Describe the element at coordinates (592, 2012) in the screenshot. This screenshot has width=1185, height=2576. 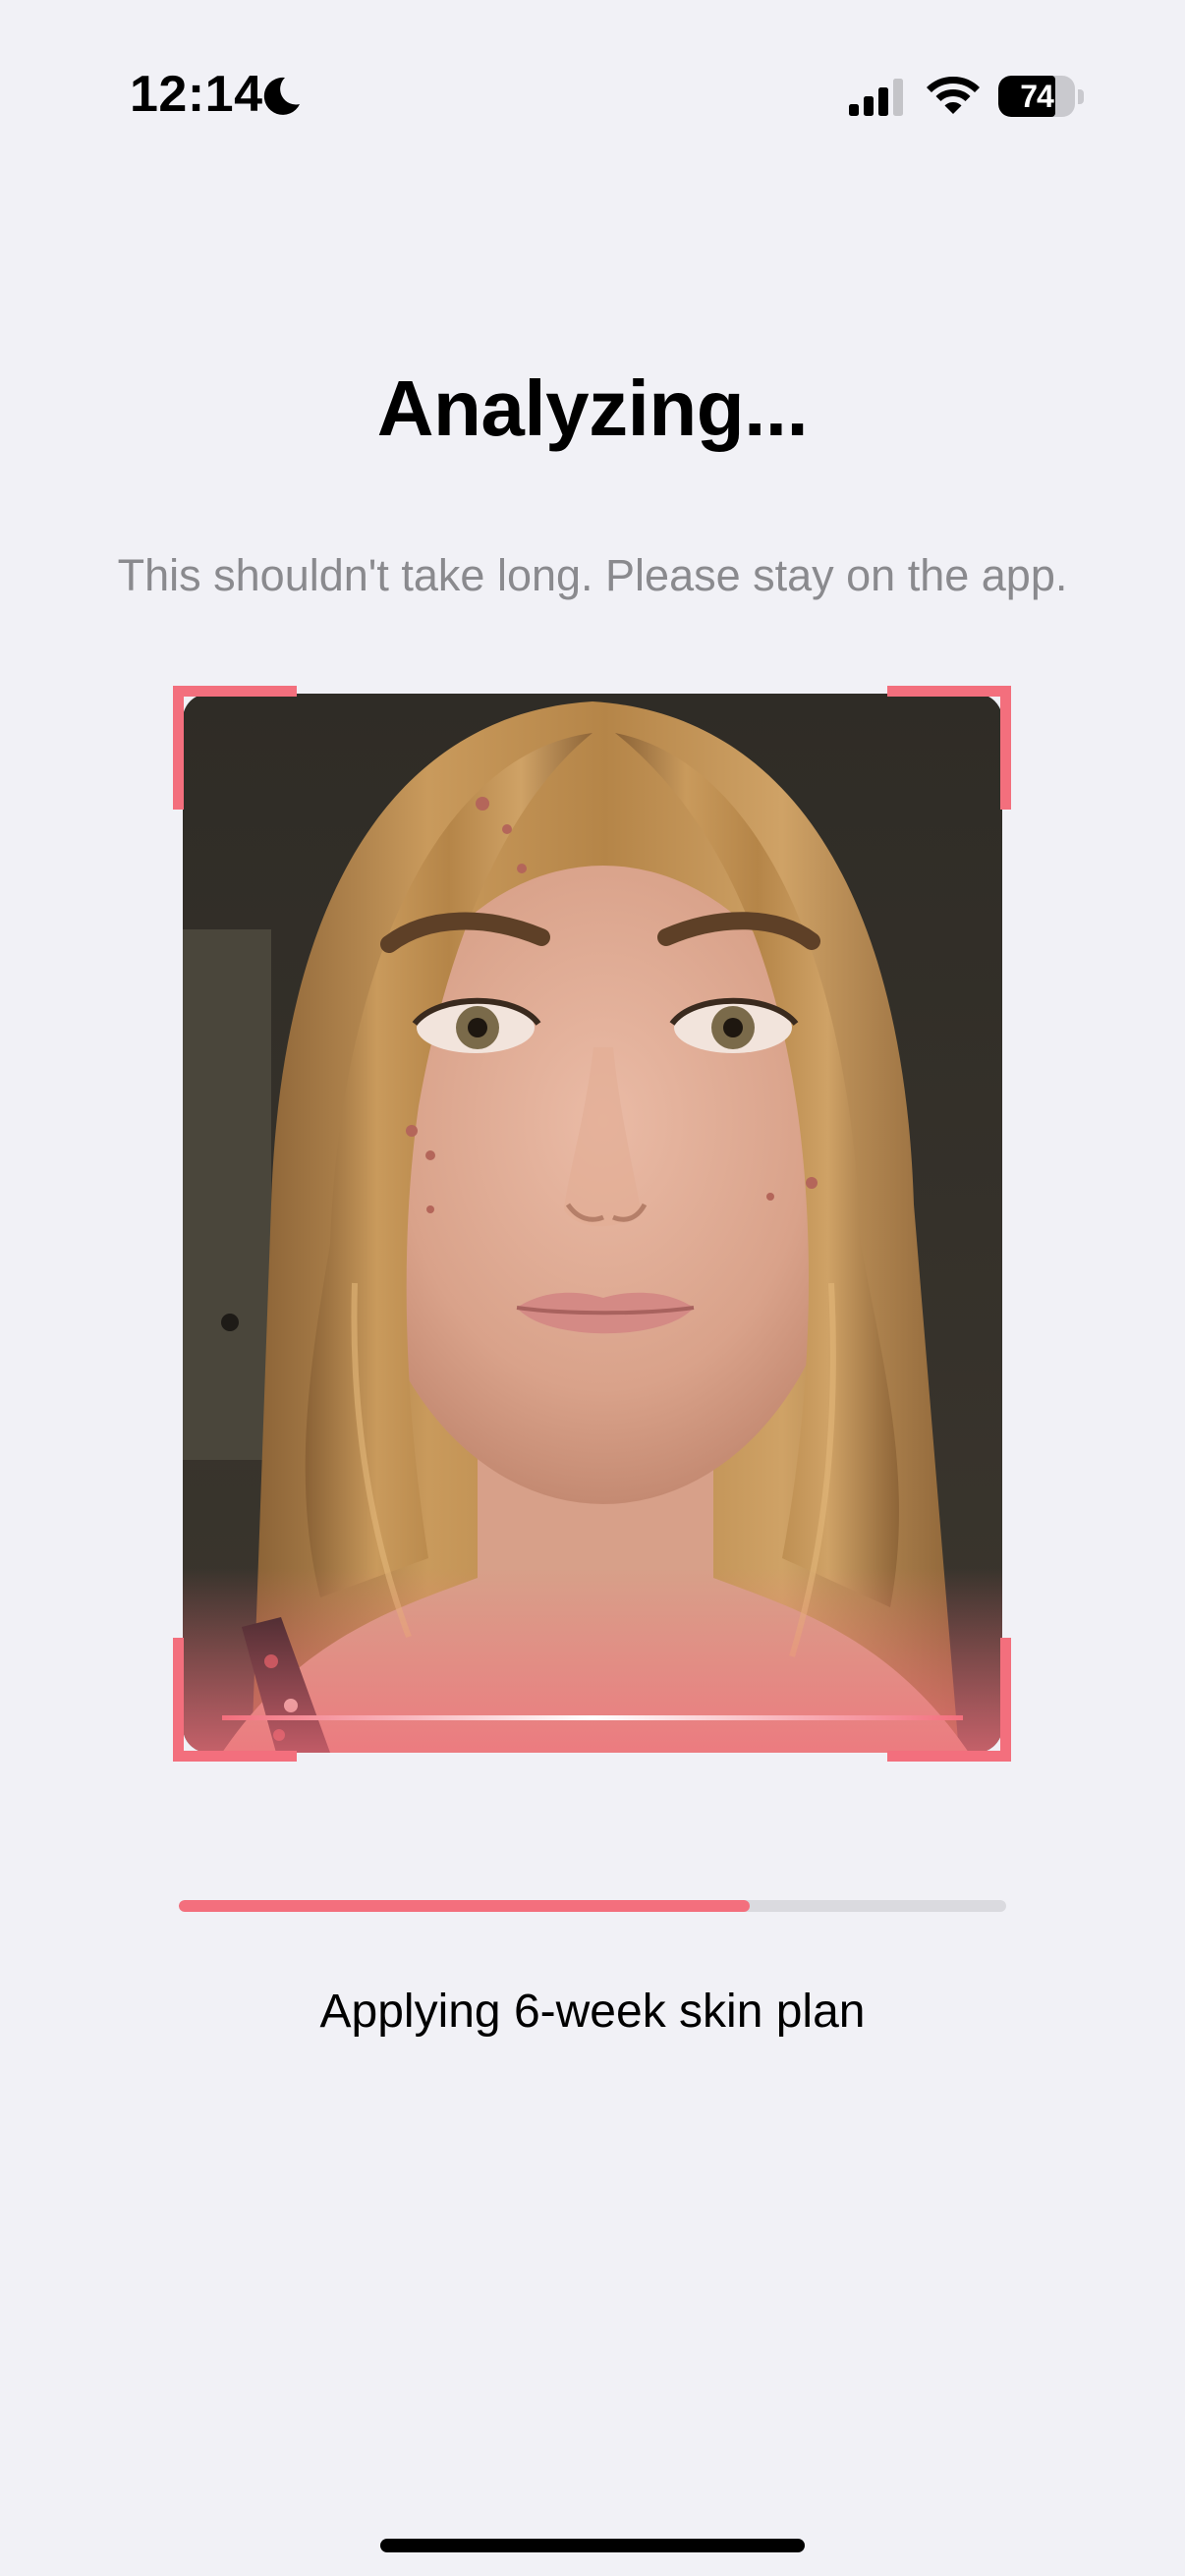
I see `progress-status-label: Applying 6-week skin plan` at that location.